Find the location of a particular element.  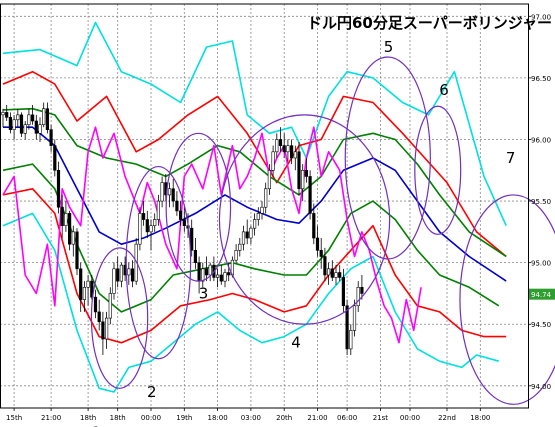

current-price-label: 94.74 is located at coordinates (541, 295).